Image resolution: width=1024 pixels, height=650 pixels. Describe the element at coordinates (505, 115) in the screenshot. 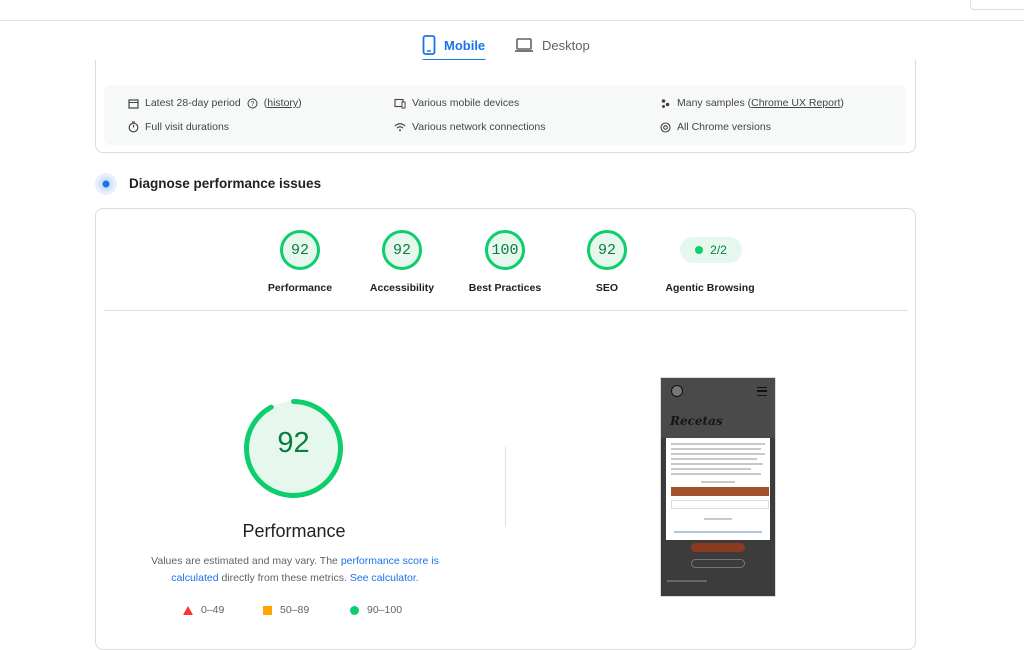

I see `field-data-details` at that location.